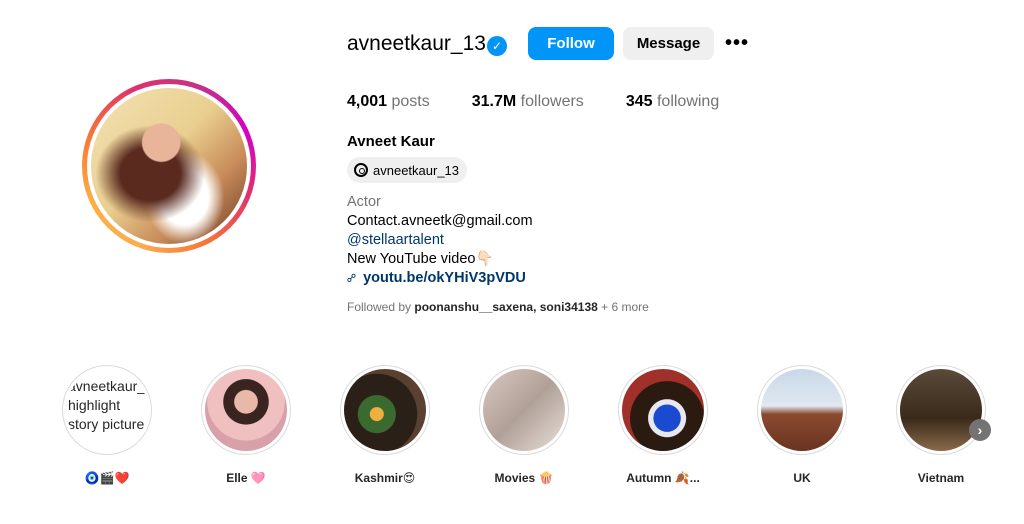 This screenshot has width=1024, height=524. I want to click on highlight-item: Kashmir😍, so click(385, 425).